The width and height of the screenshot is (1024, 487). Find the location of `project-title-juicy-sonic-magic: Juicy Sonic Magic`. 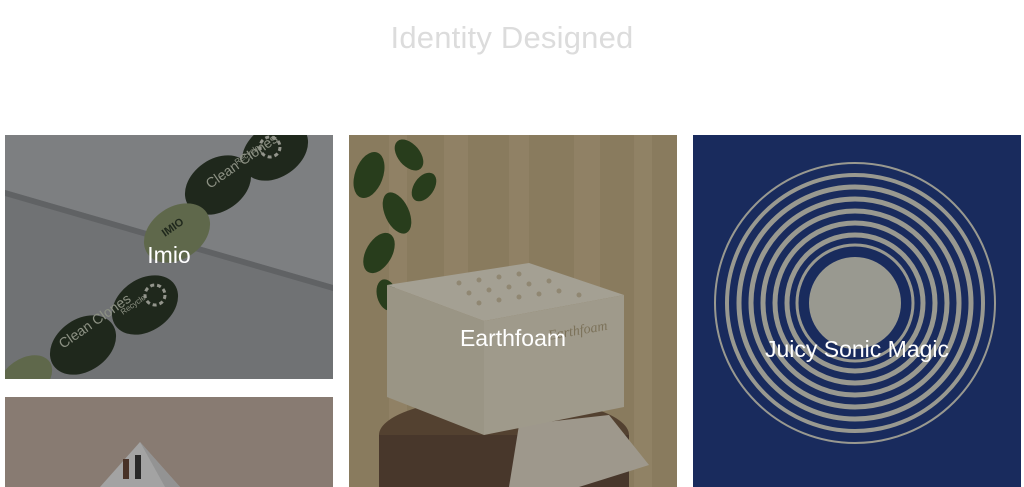

project-title-juicy-sonic-magic: Juicy Sonic Magic is located at coordinates (857, 349).